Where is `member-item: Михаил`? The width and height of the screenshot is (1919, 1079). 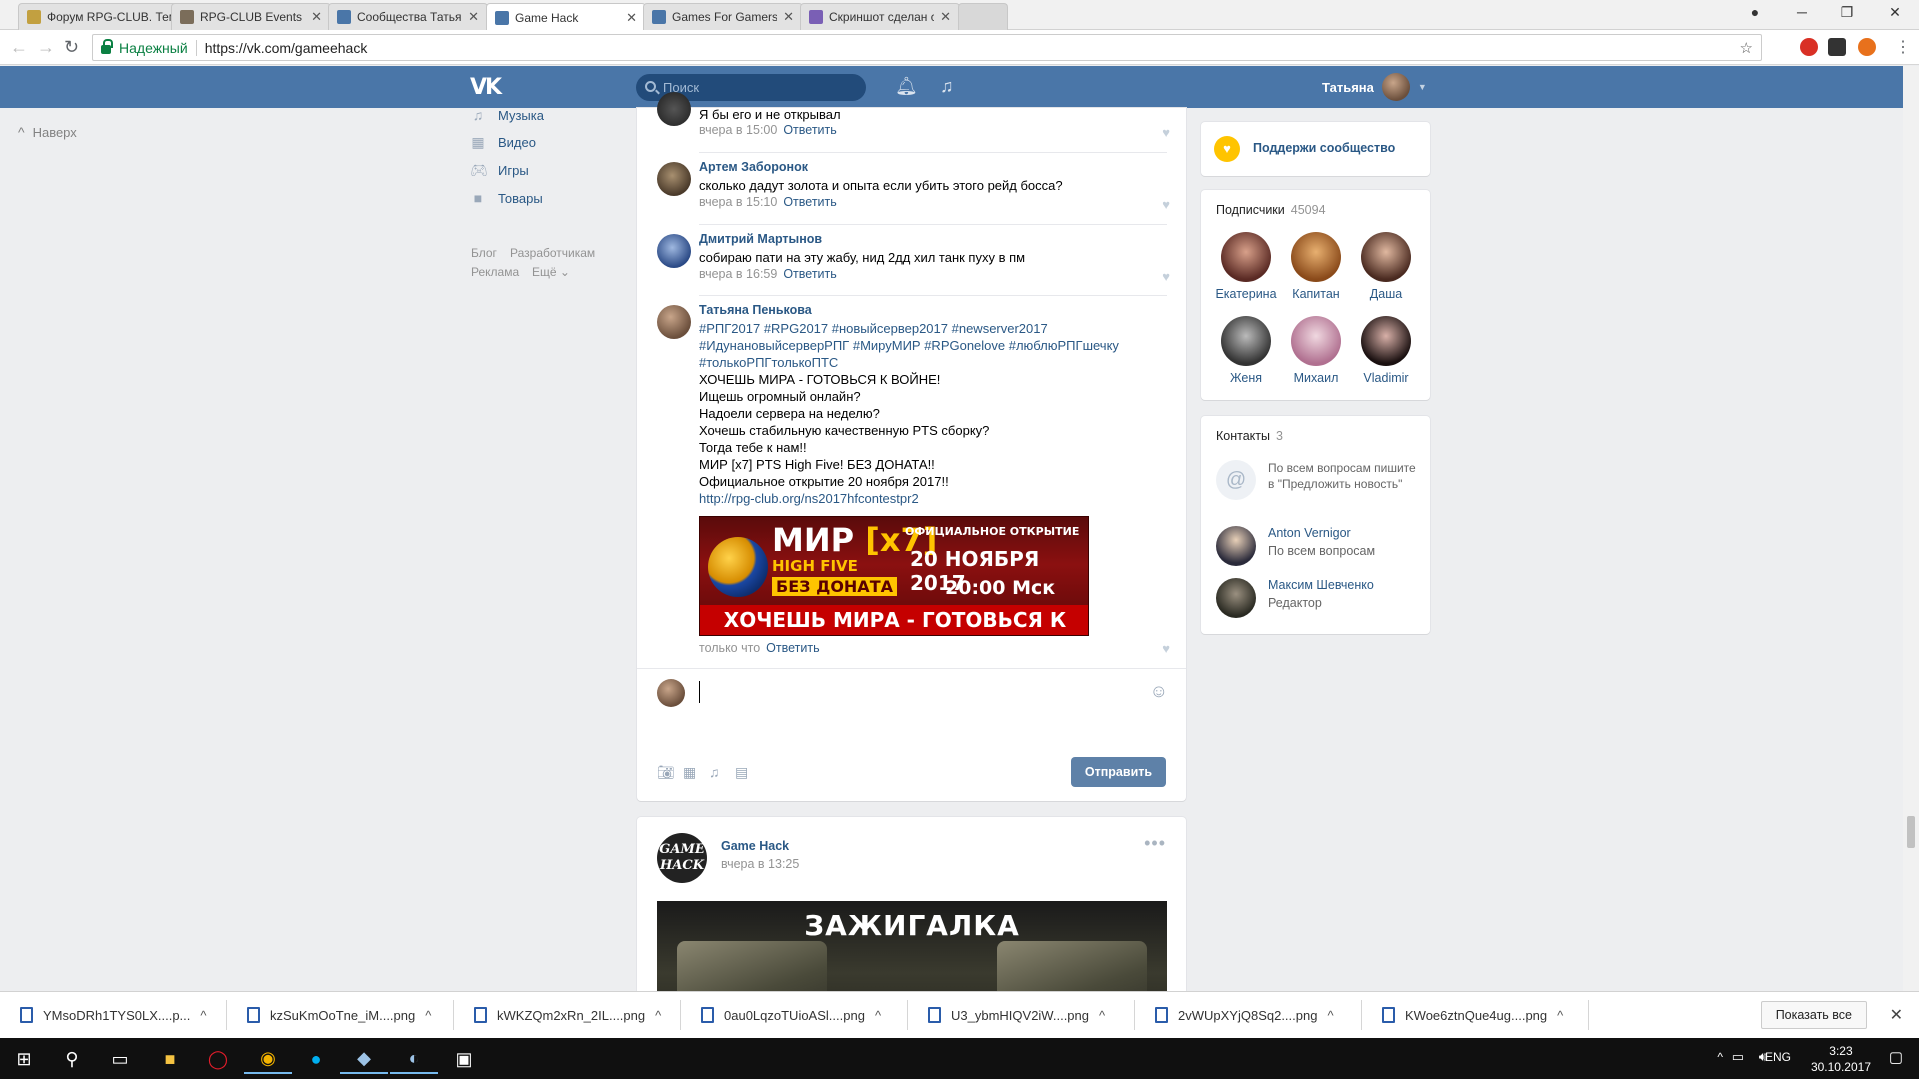
member-item: Михаил is located at coordinates (1316, 350).